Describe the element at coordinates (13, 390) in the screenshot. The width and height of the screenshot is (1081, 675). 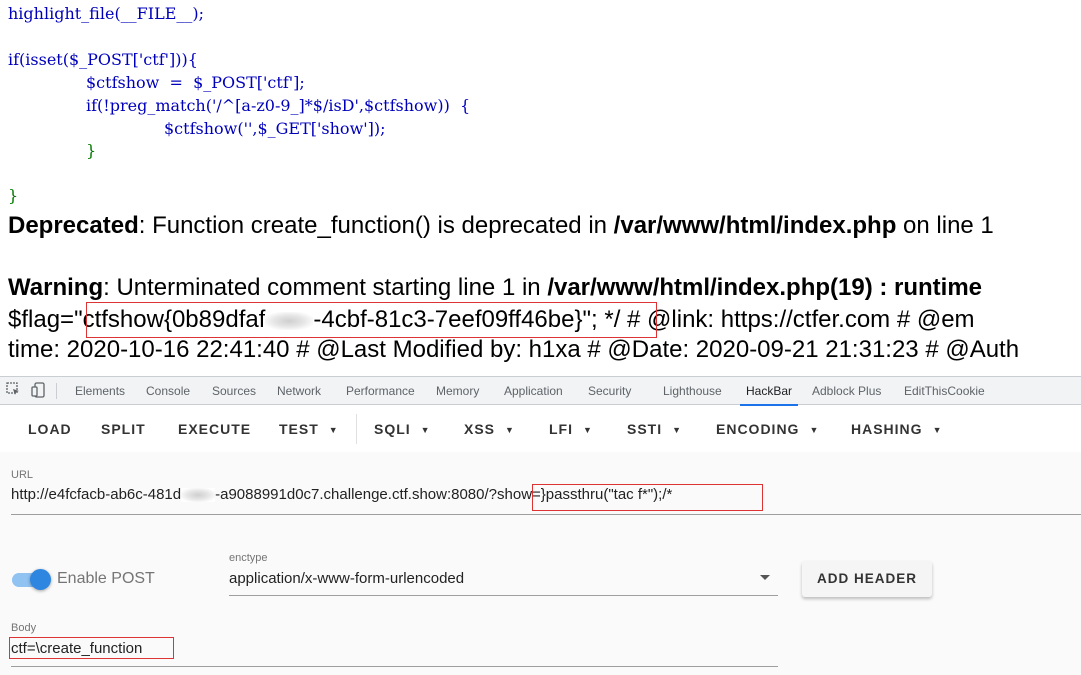
I see `inspect-element-icon` at that location.